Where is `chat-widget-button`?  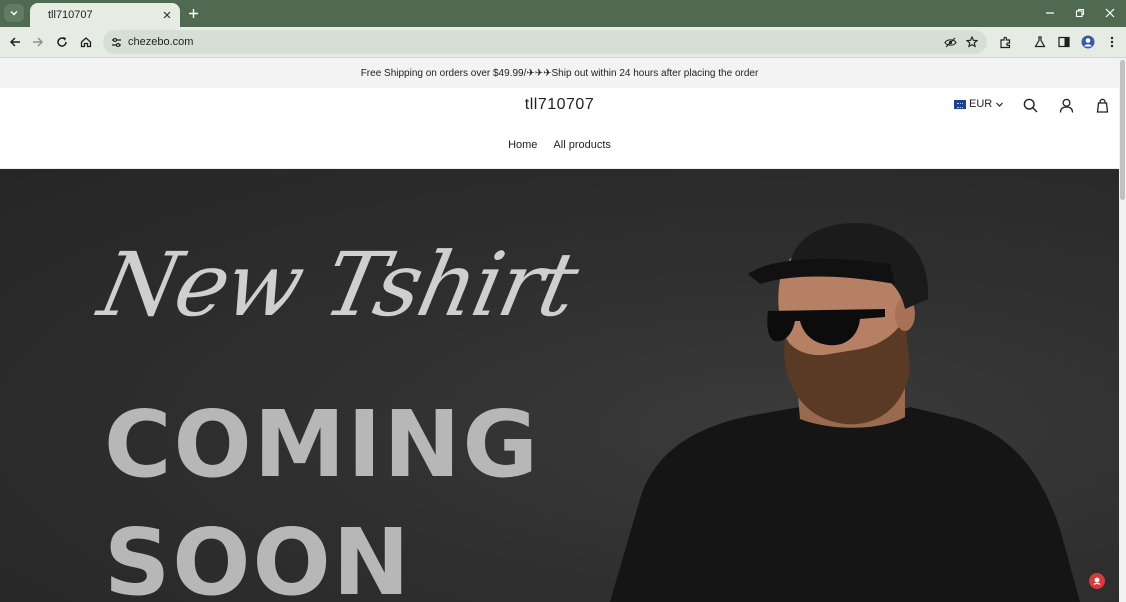
chat-widget-button is located at coordinates (1097, 581).